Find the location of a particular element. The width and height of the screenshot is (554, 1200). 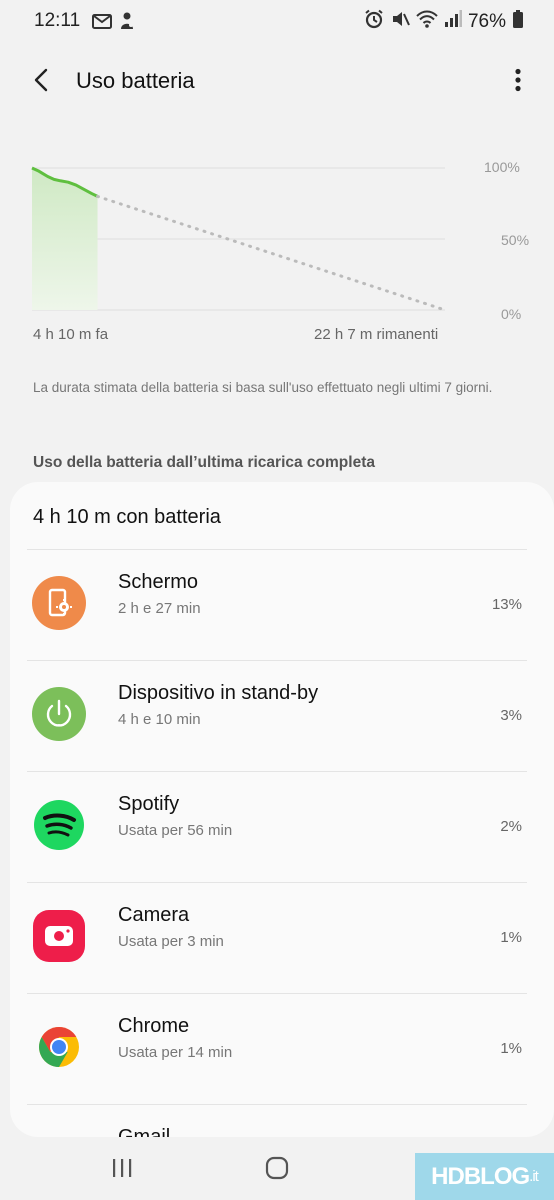

ytick-100: 100% is located at coordinates (502, 167).